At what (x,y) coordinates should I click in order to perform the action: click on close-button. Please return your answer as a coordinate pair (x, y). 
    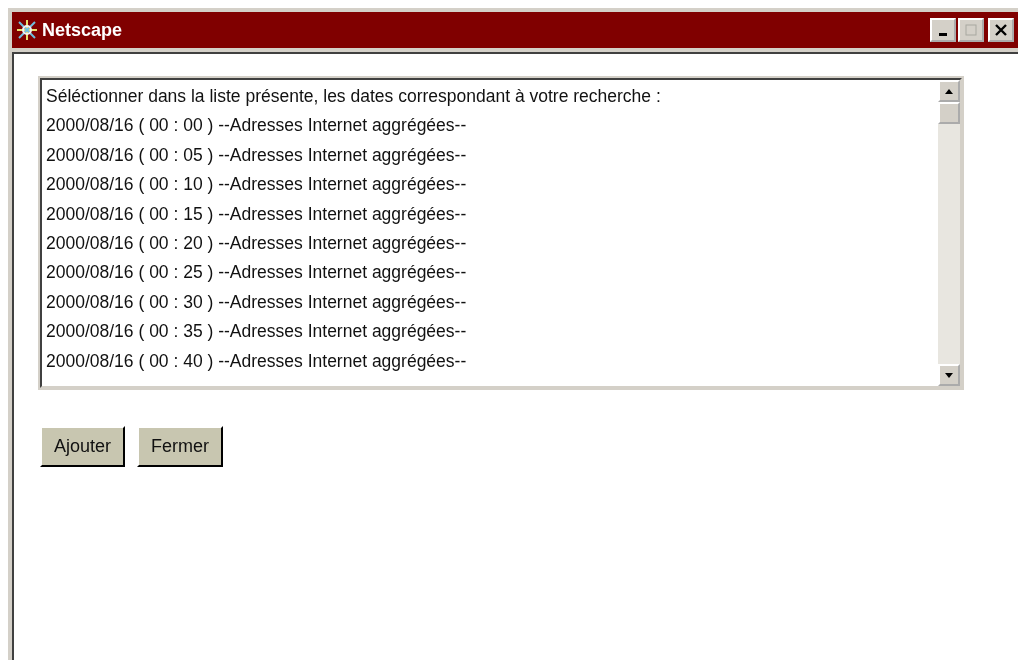
    Looking at the image, I should click on (1001, 30).